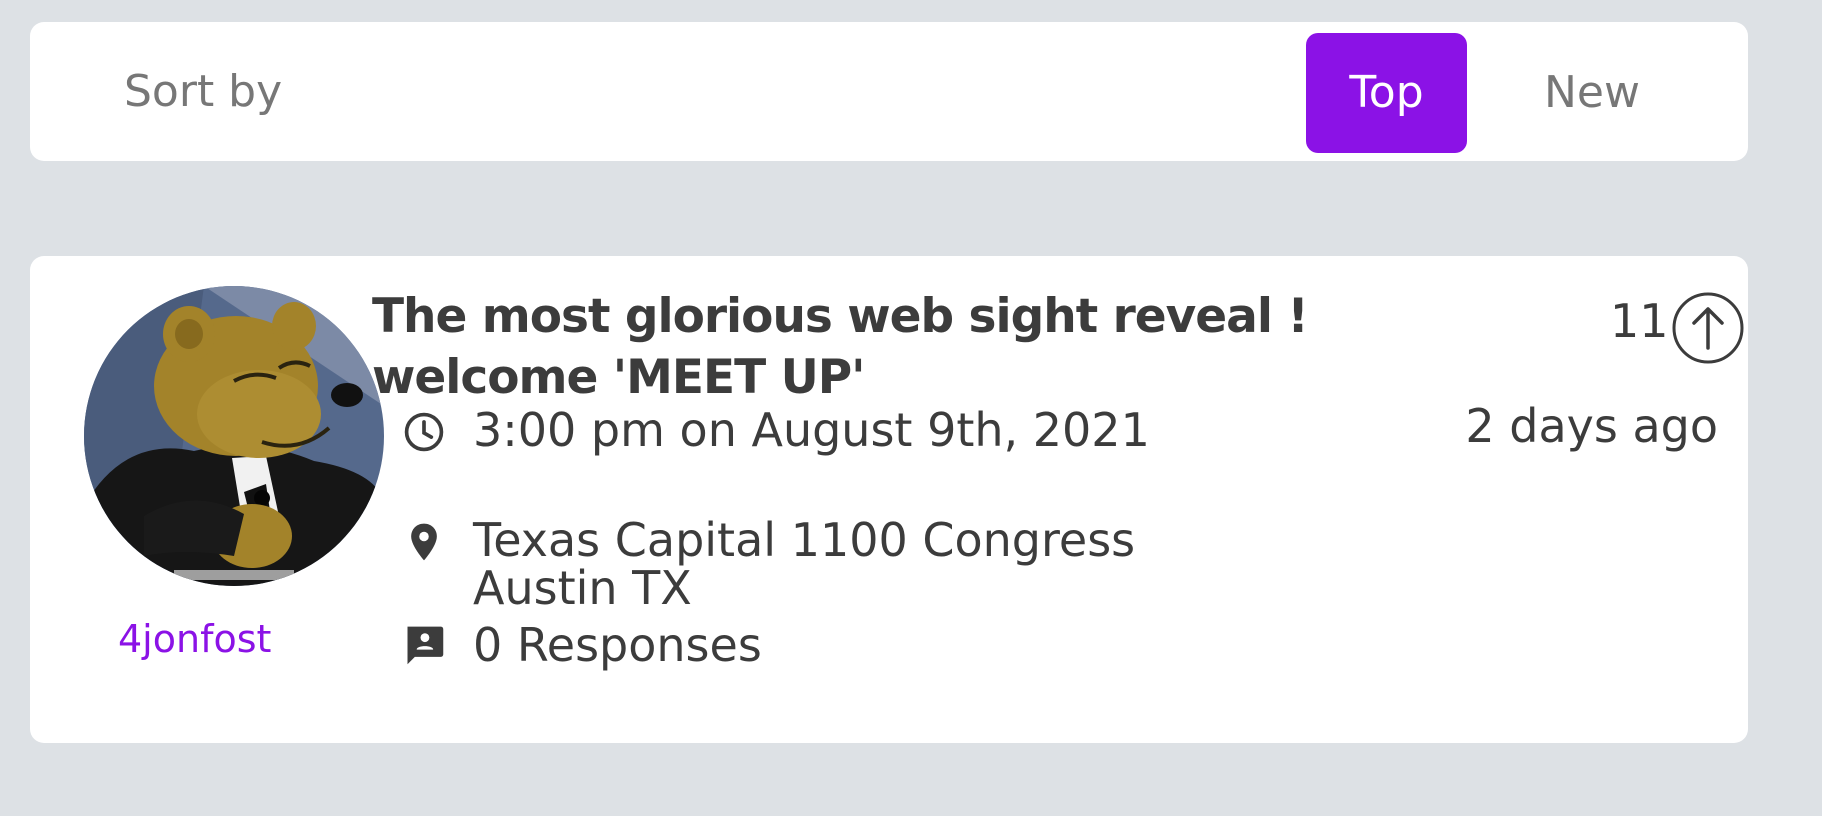 The height and width of the screenshot is (816, 1822). I want to click on sort-tab-new: New, so click(1592, 93).